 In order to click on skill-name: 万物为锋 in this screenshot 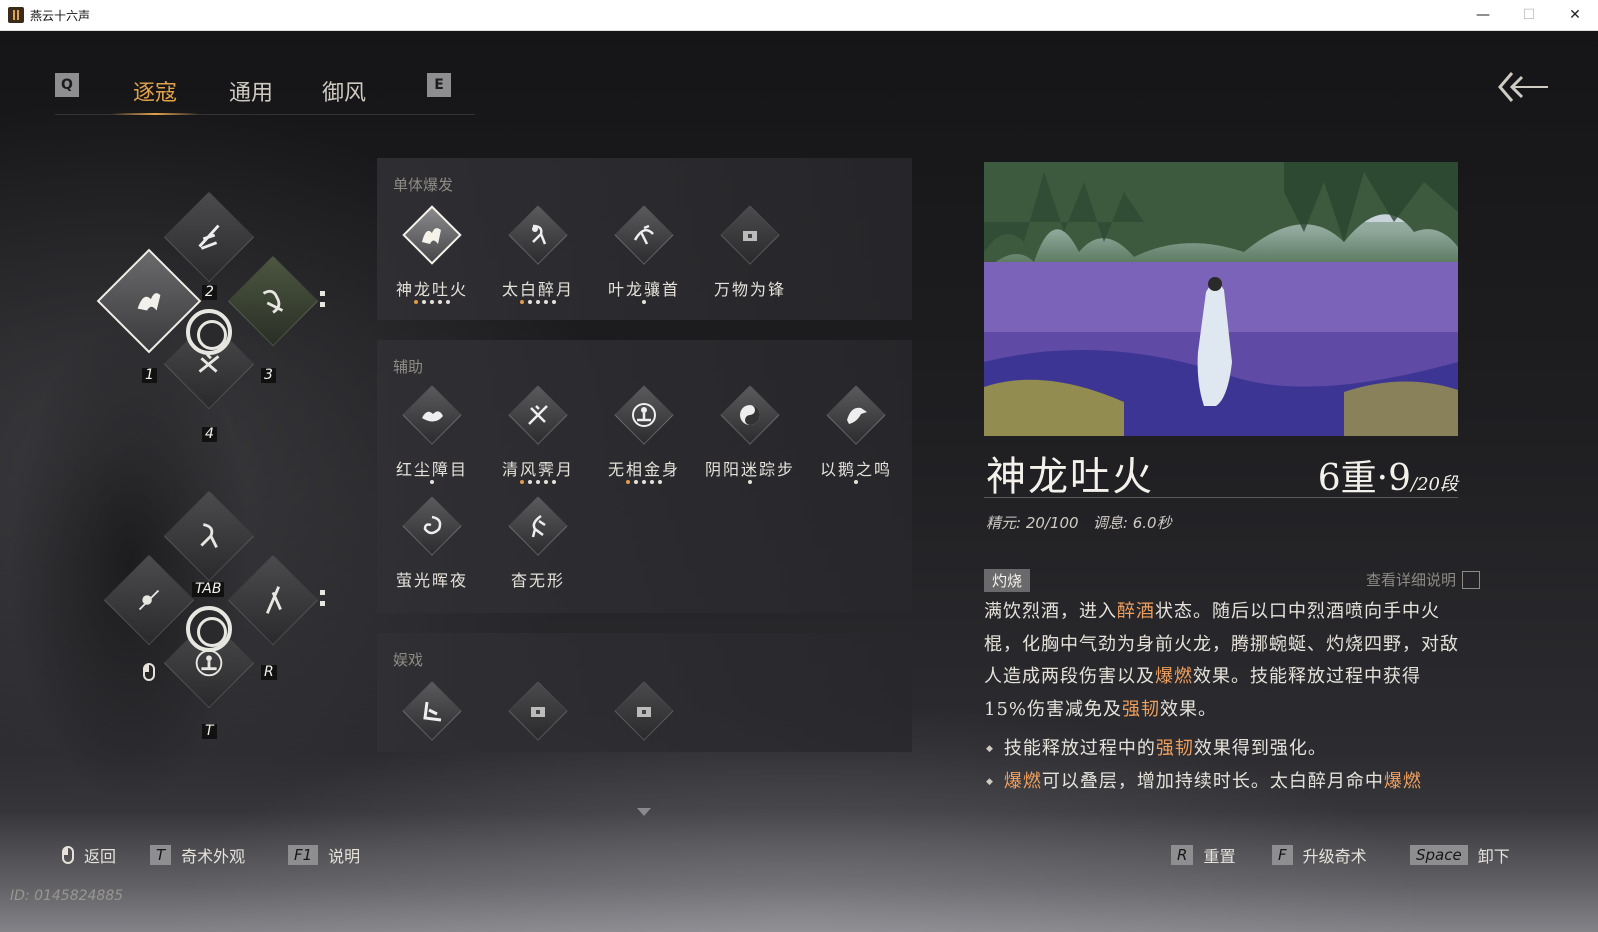, I will do `click(749, 289)`.